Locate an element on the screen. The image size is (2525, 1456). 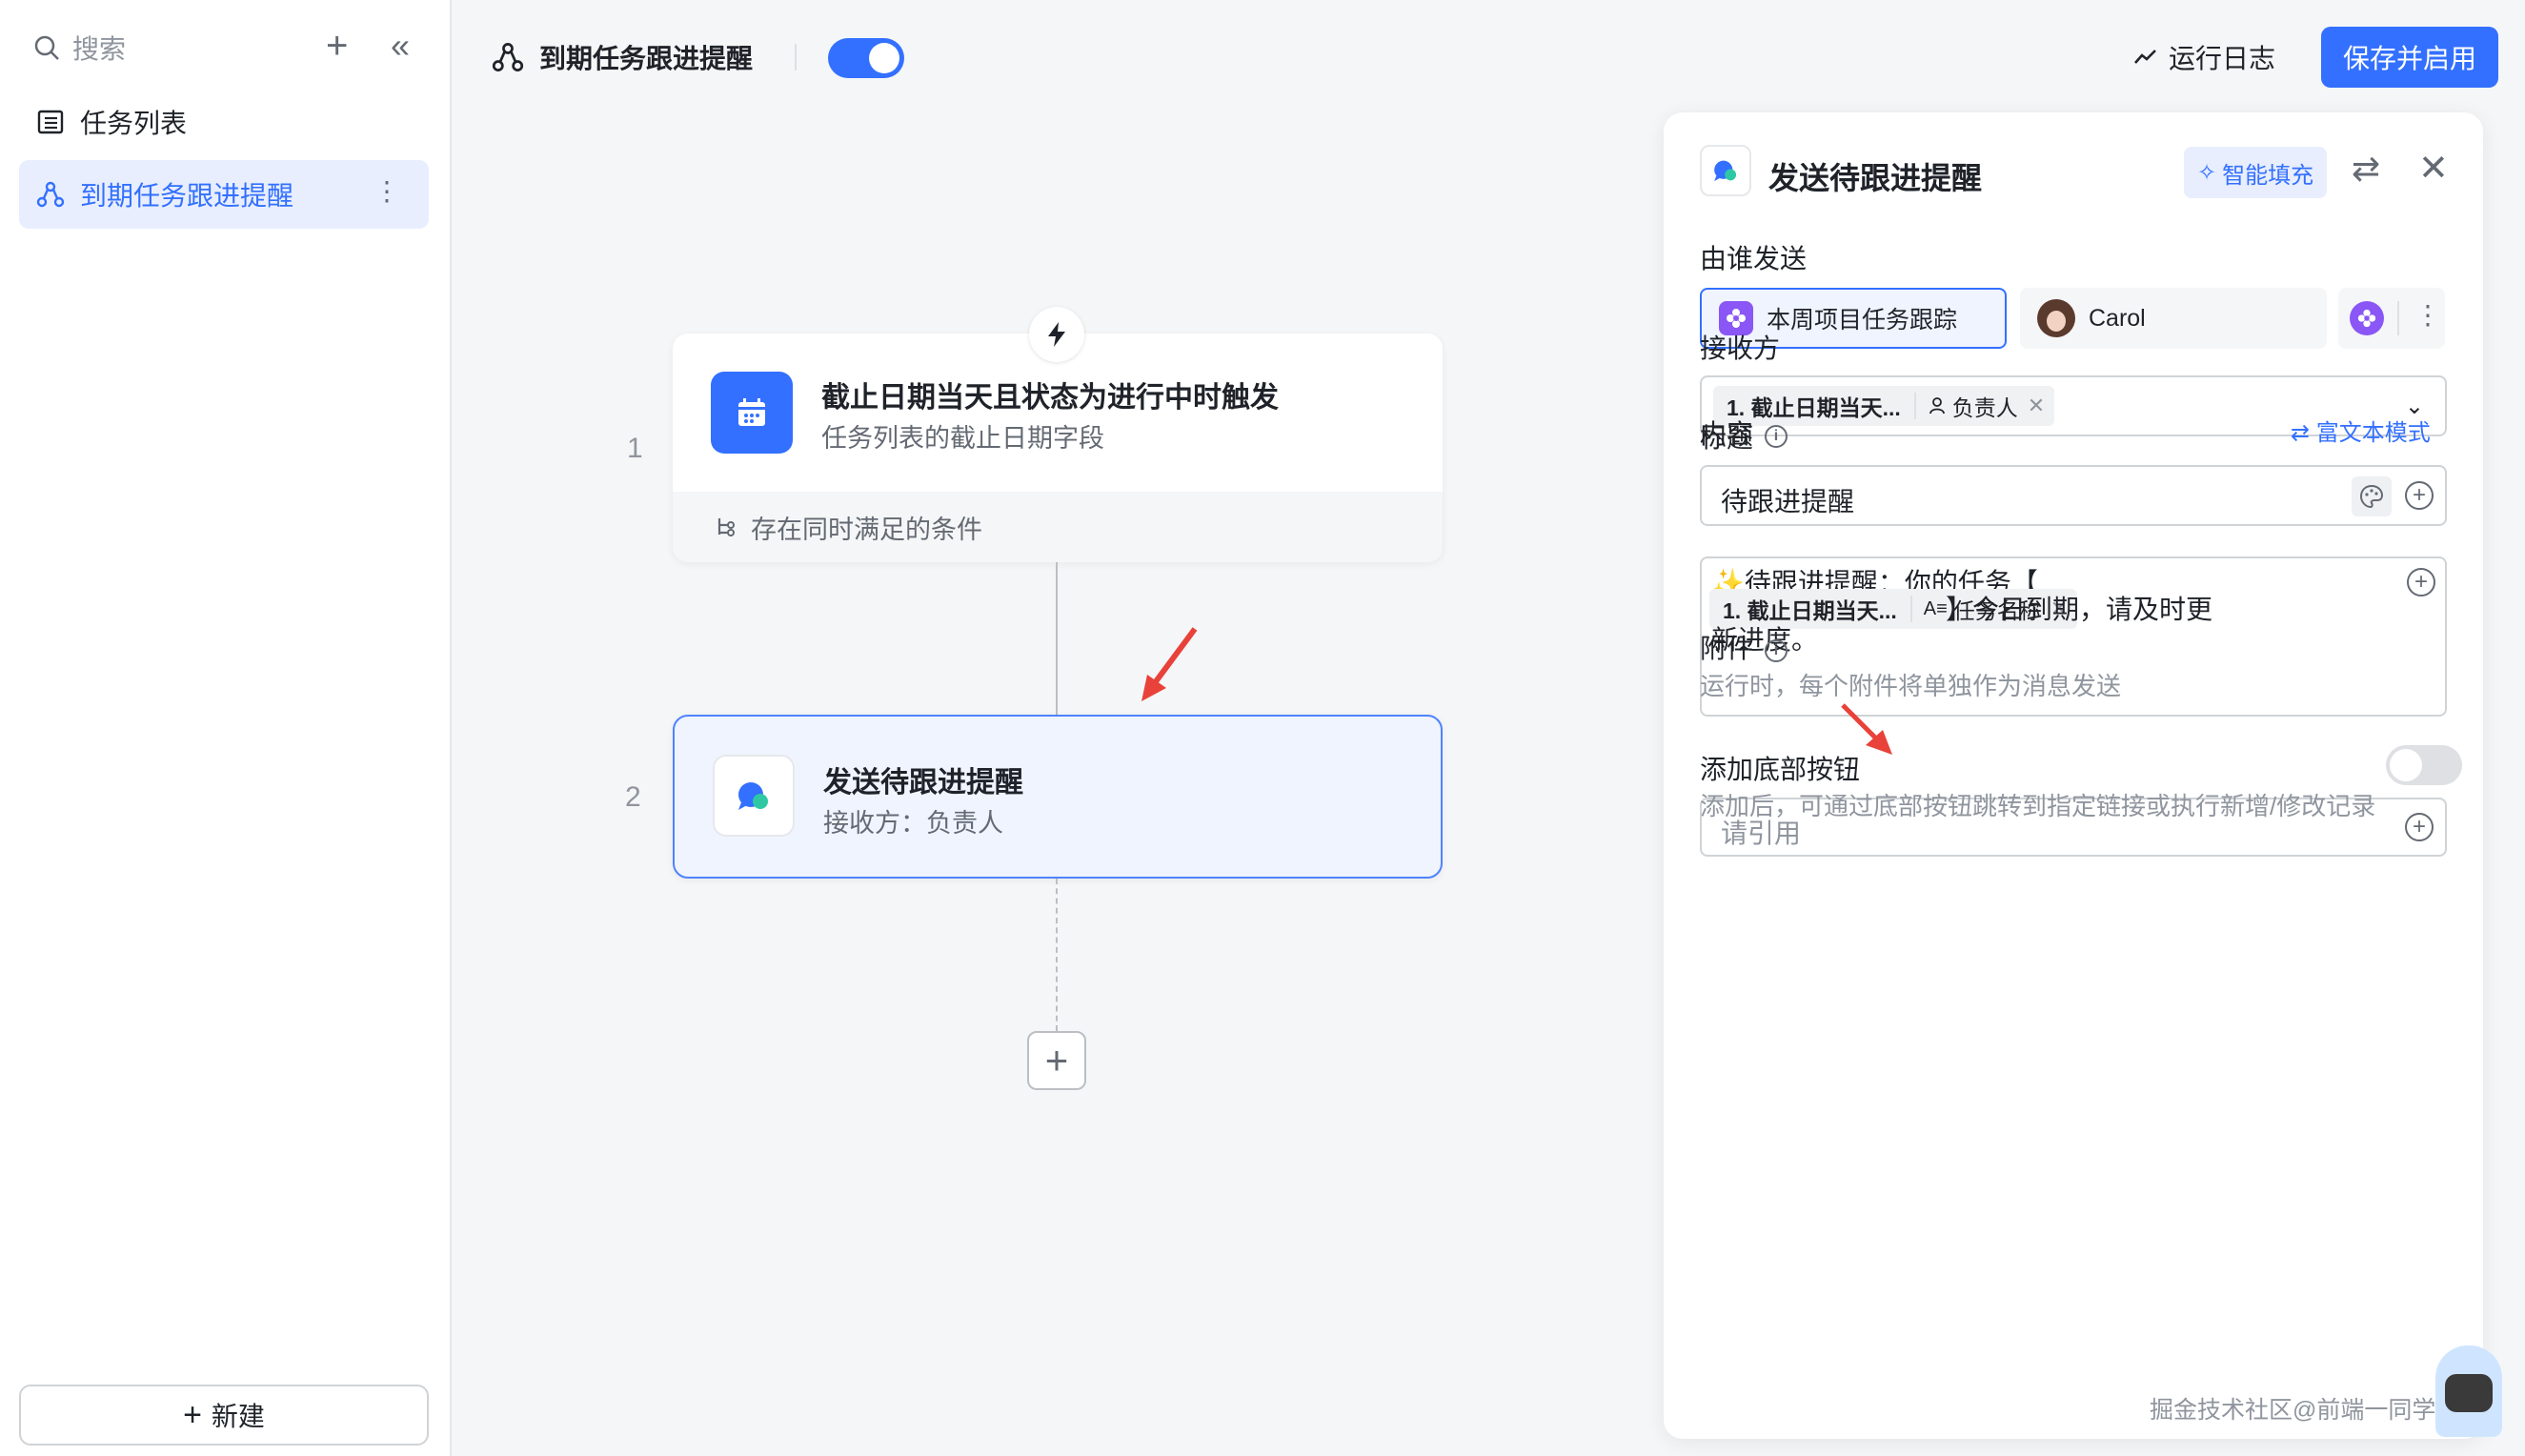
content-label-wrap: 内容 i is located at coordinates (1744, 433).